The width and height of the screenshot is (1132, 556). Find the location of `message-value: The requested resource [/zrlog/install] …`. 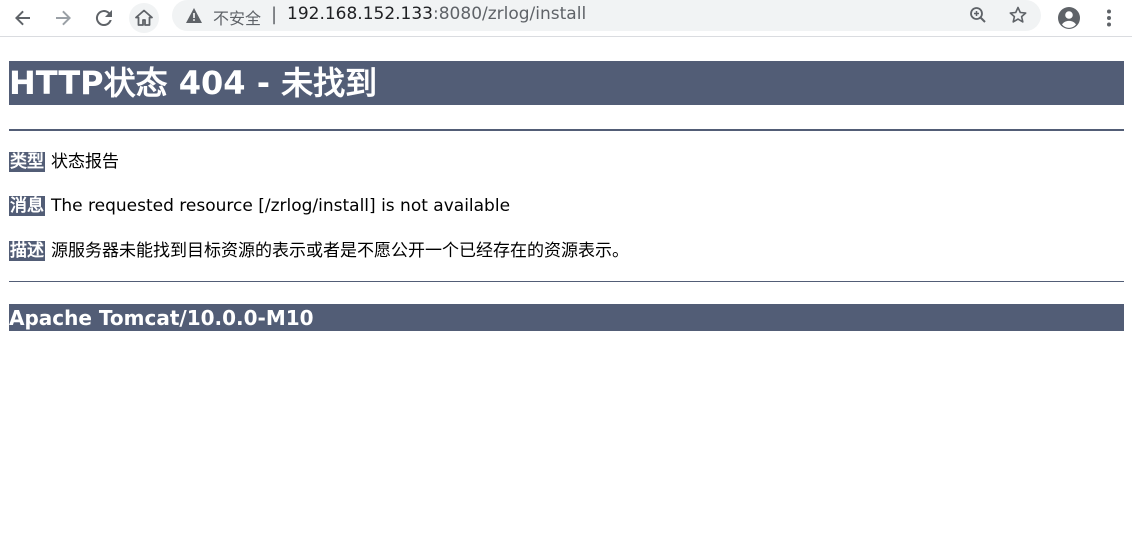

message-value: The requested resource [/zrlog/install] … is located at coordinates (281, 206).